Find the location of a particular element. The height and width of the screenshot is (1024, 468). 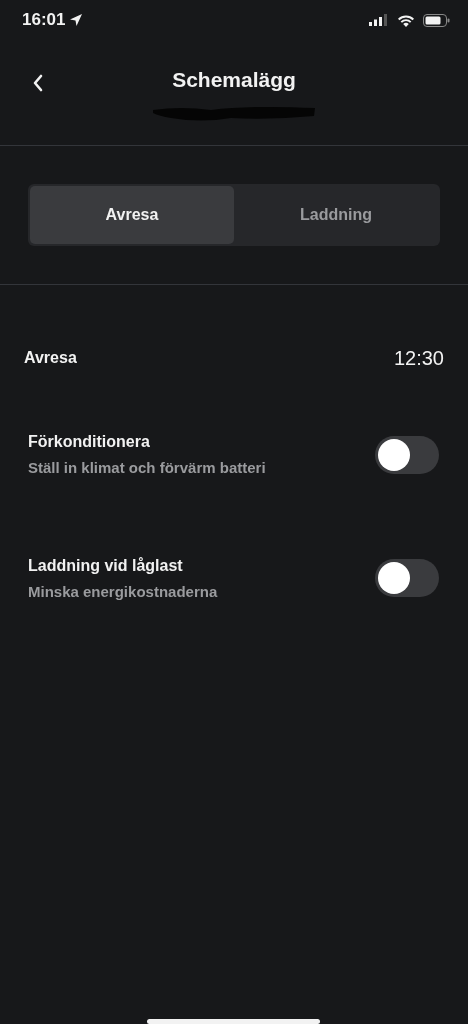

status-time: 16:01 is located at coordinates (44, 20).